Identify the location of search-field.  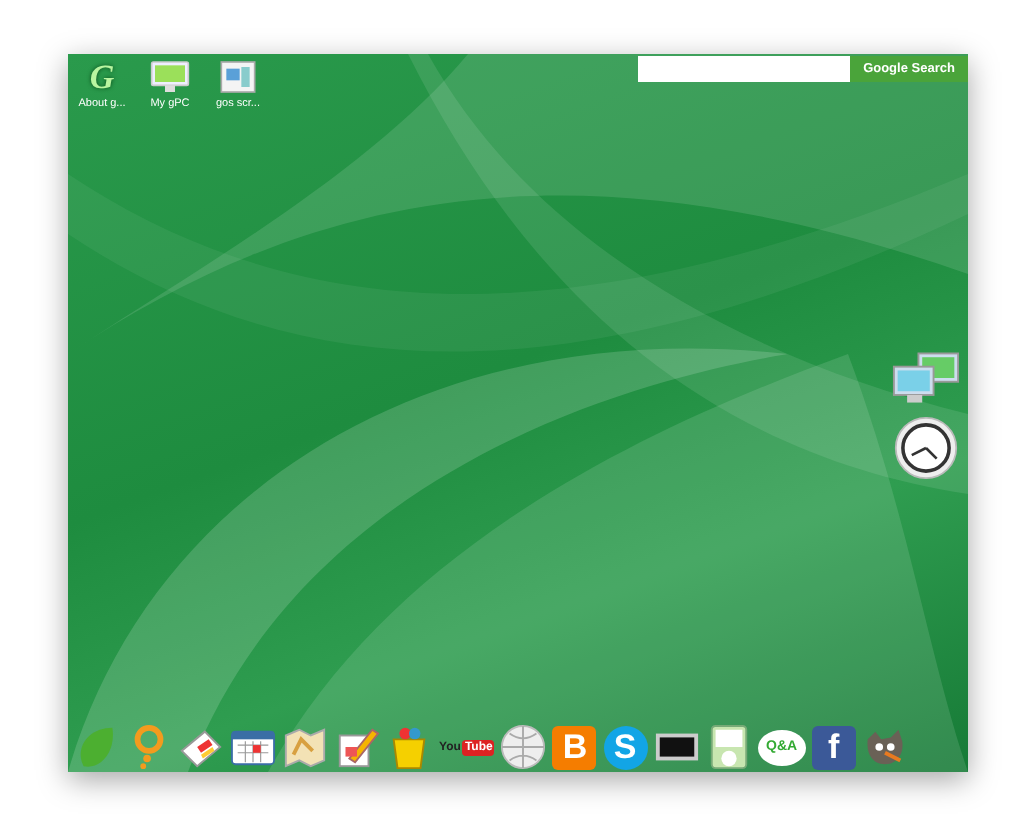
(744, 69).